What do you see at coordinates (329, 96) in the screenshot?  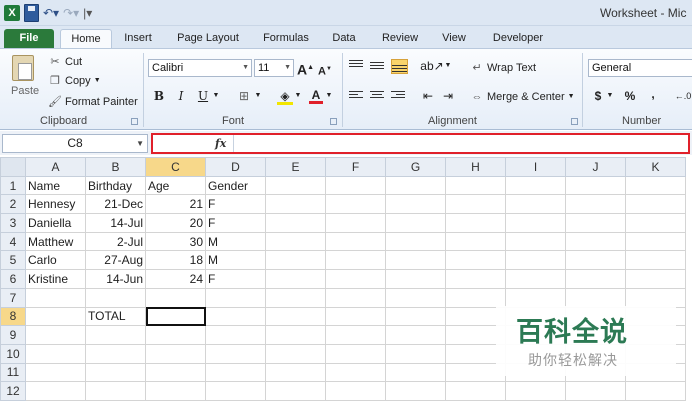 I see `font-color-dropdown-icon: ▼` at bounding box center [329, 96].